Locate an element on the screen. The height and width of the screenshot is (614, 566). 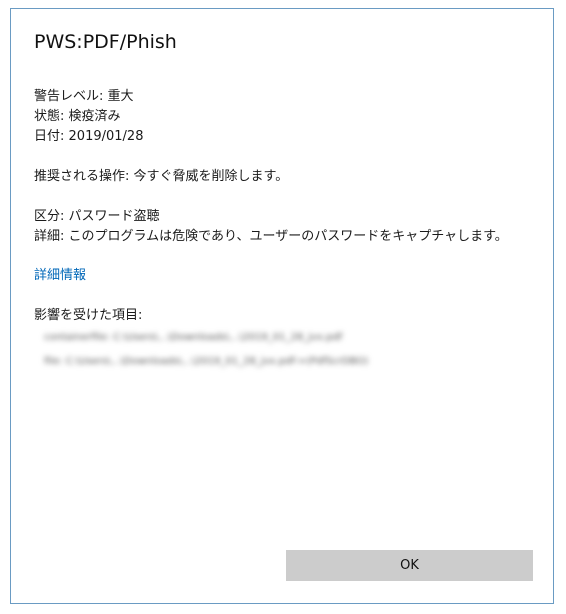
ok-button: OK is located at coordinates (409, 565).